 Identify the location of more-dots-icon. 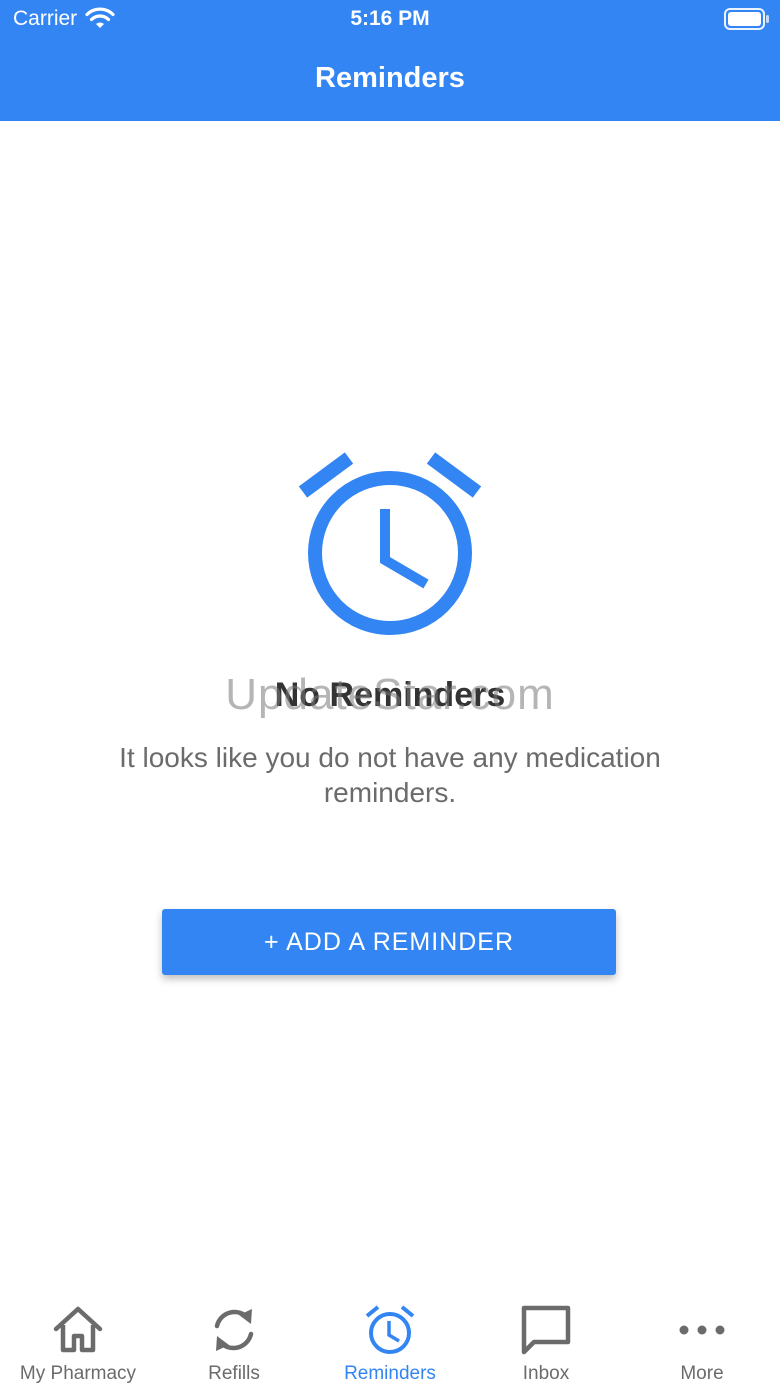
(702, 1330).